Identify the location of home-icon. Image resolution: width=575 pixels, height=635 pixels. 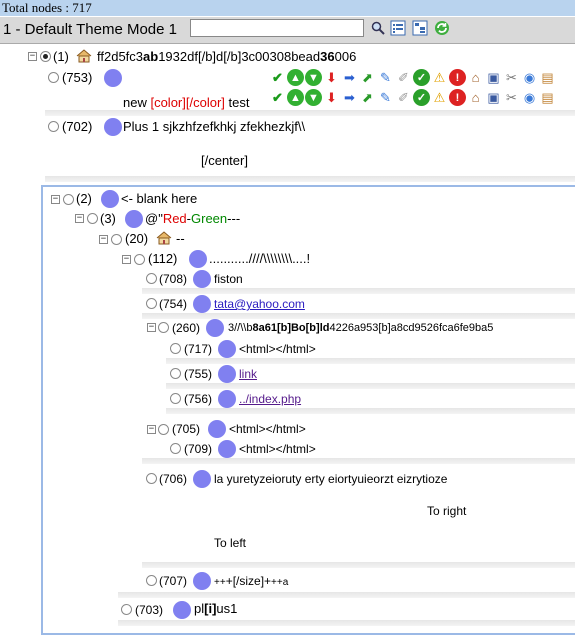
(84, 56).